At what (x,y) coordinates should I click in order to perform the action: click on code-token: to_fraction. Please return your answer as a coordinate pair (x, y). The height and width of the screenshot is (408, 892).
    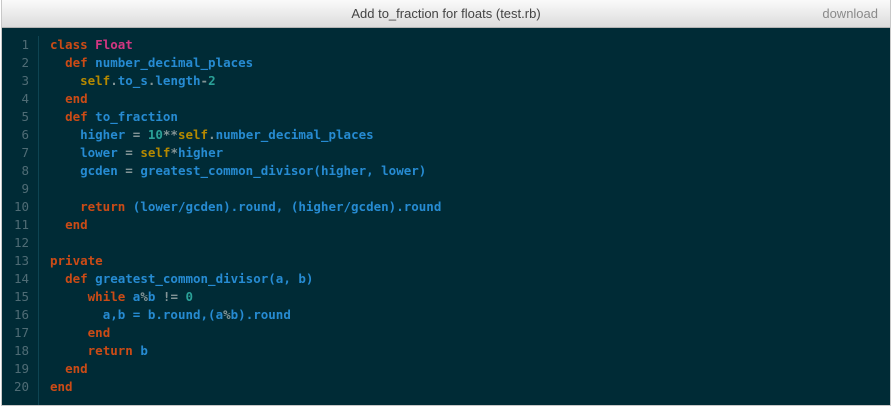
    Looking at the image, I should click on (136, 116).